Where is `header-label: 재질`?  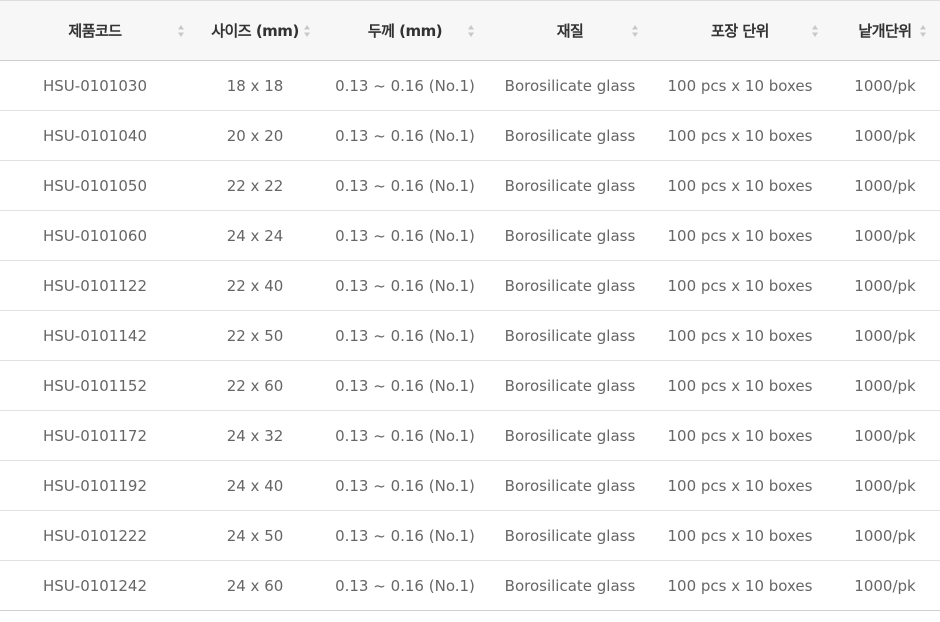 header-label: 재질 is located at coordinates (570, 31).